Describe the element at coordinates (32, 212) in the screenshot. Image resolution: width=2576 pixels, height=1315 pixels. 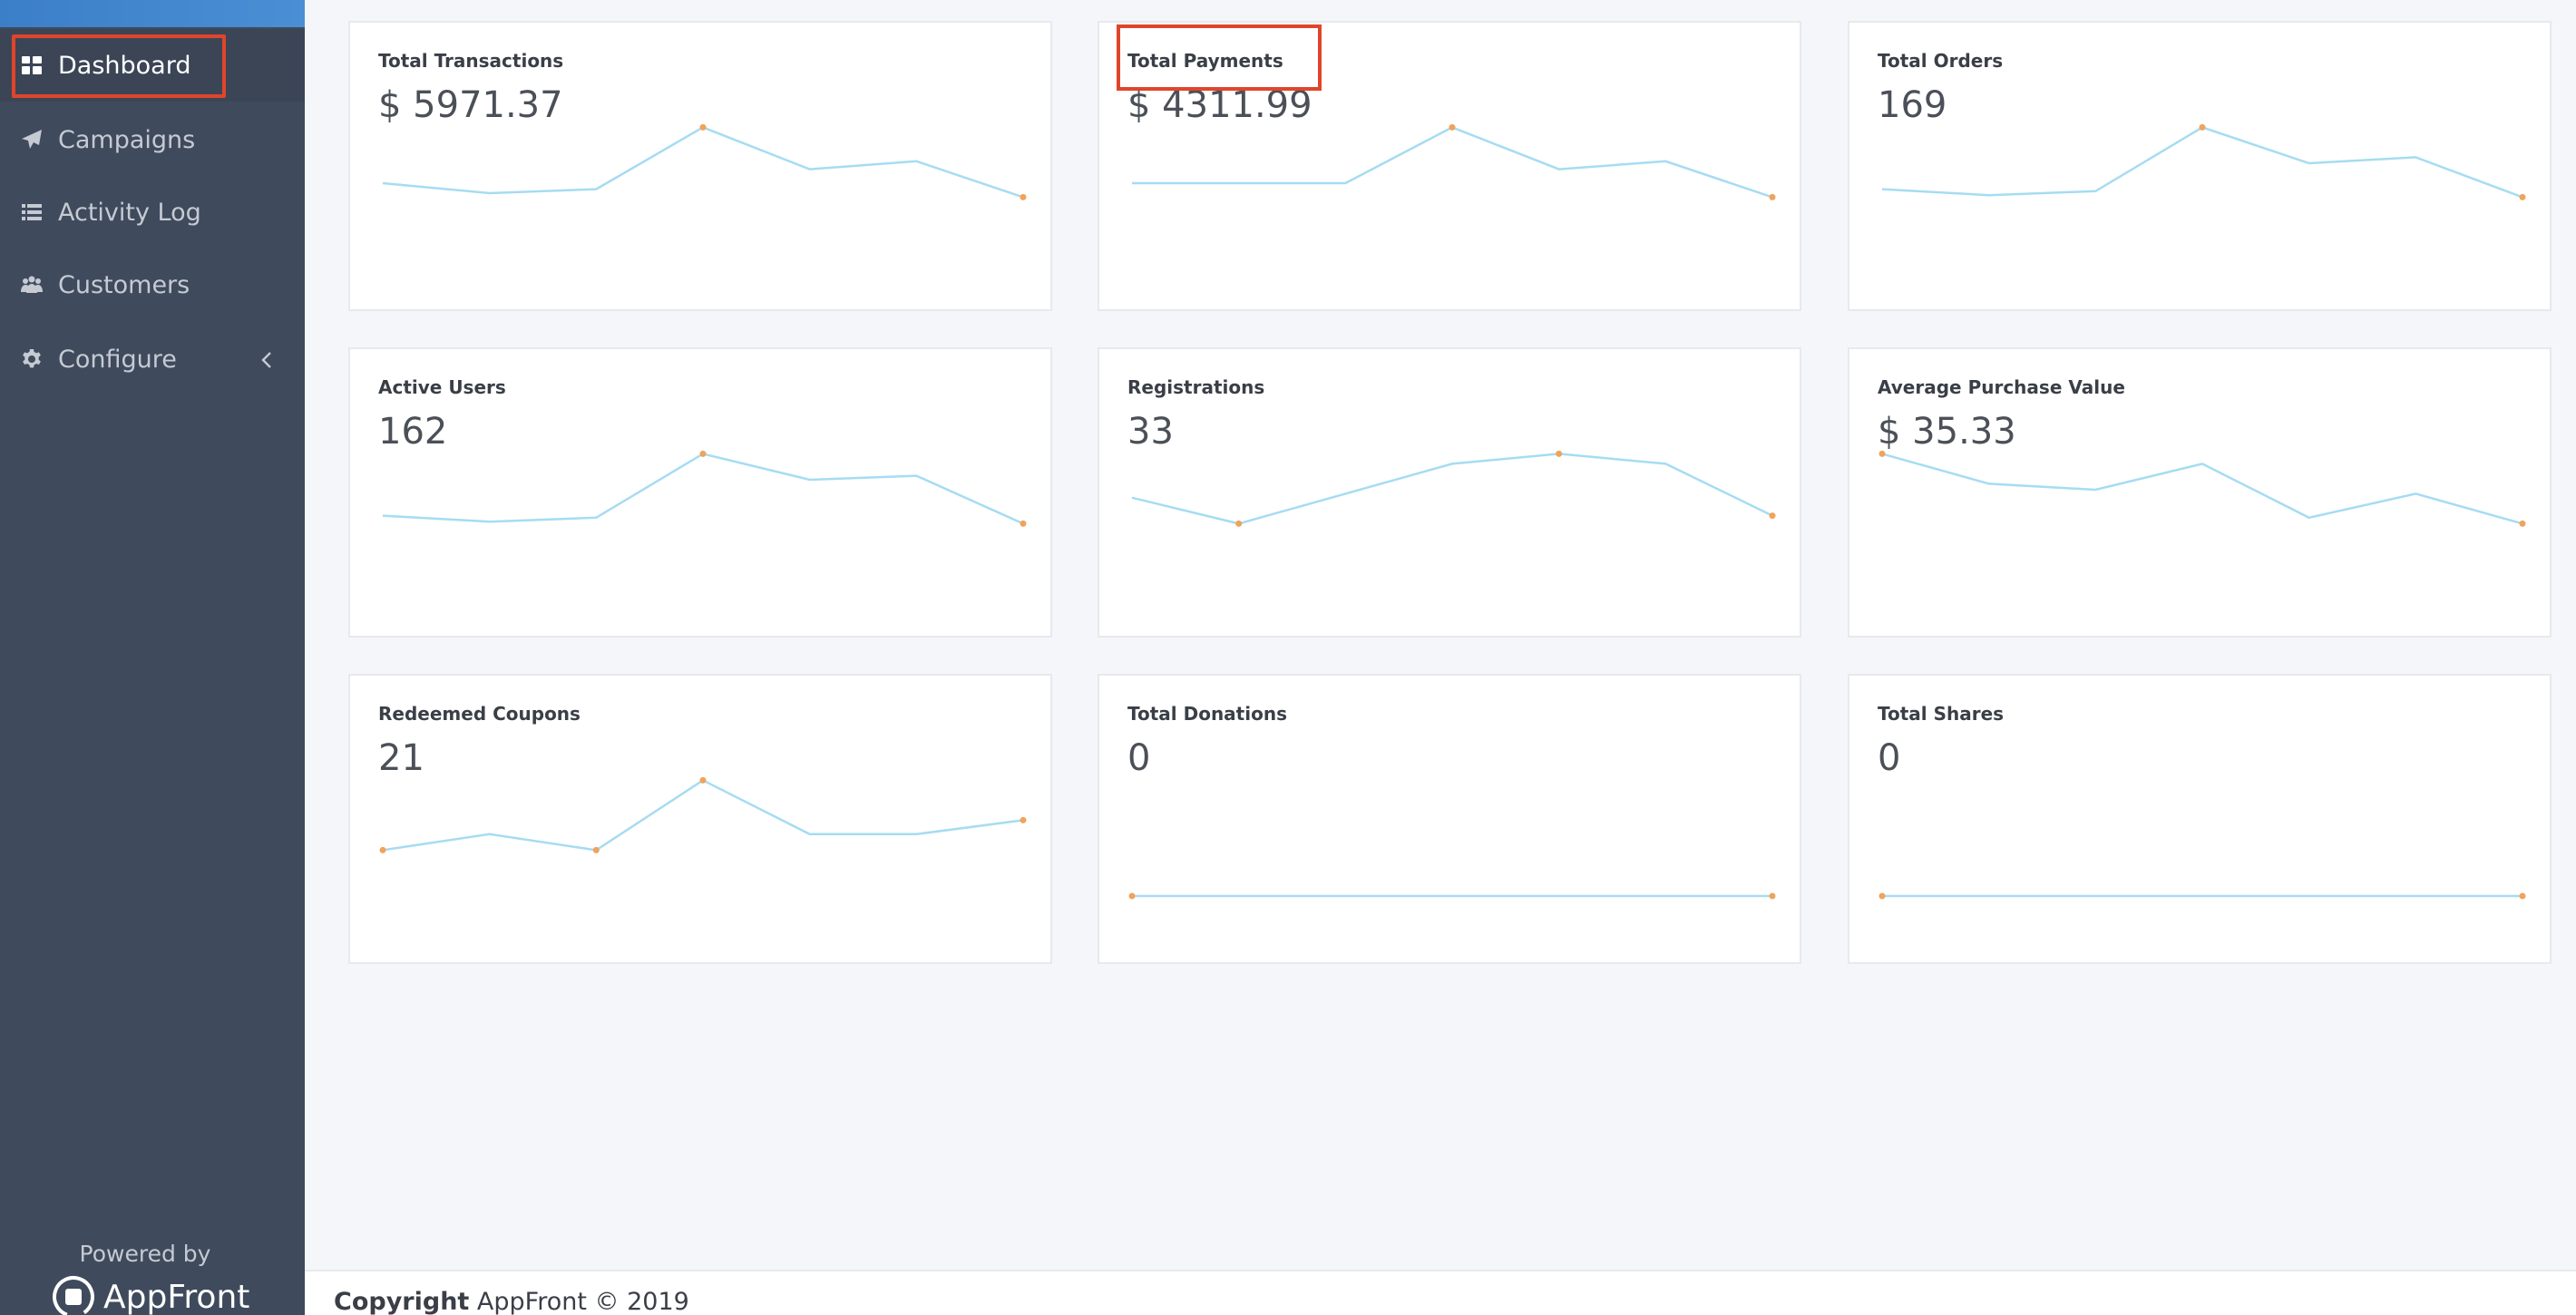
I see `list-icon` at that location.